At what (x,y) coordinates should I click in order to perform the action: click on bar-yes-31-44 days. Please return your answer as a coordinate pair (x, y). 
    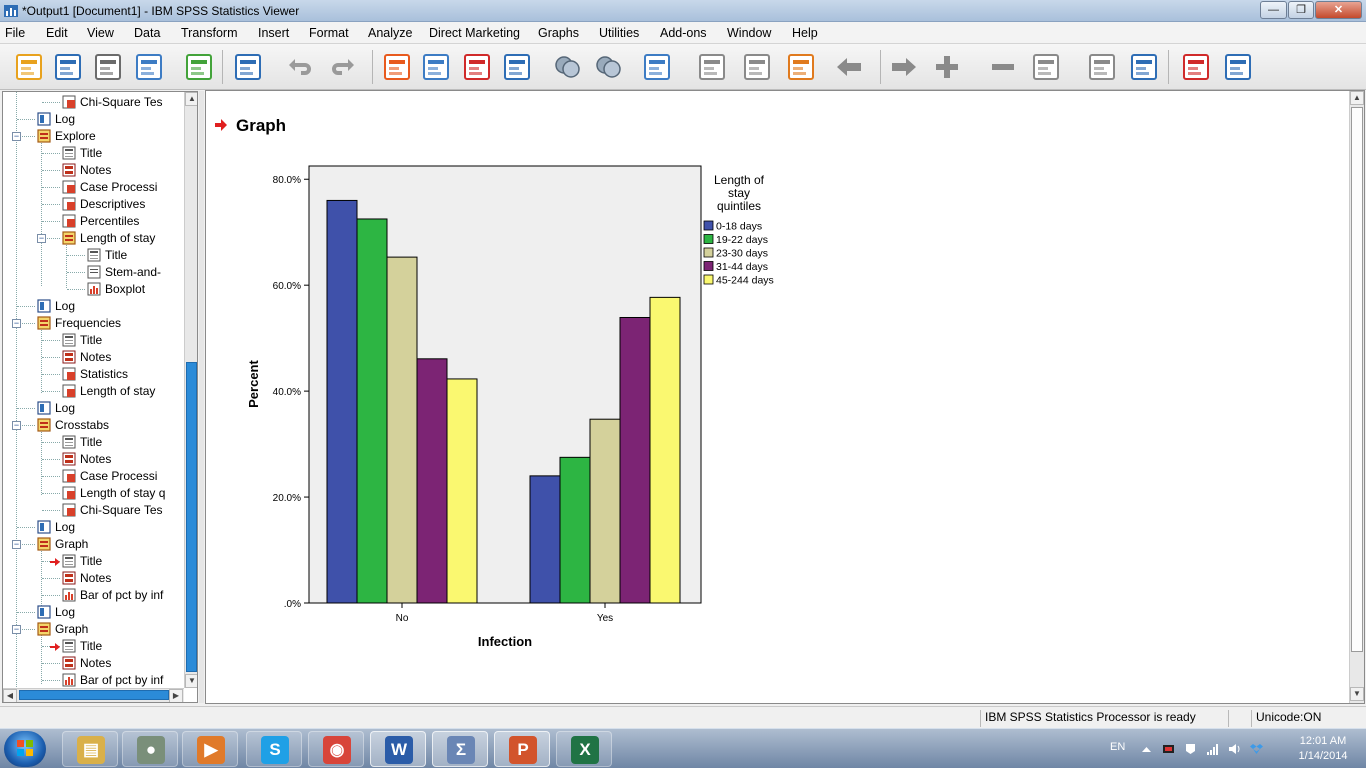
    Looking at the image, I should click on (635, 460).